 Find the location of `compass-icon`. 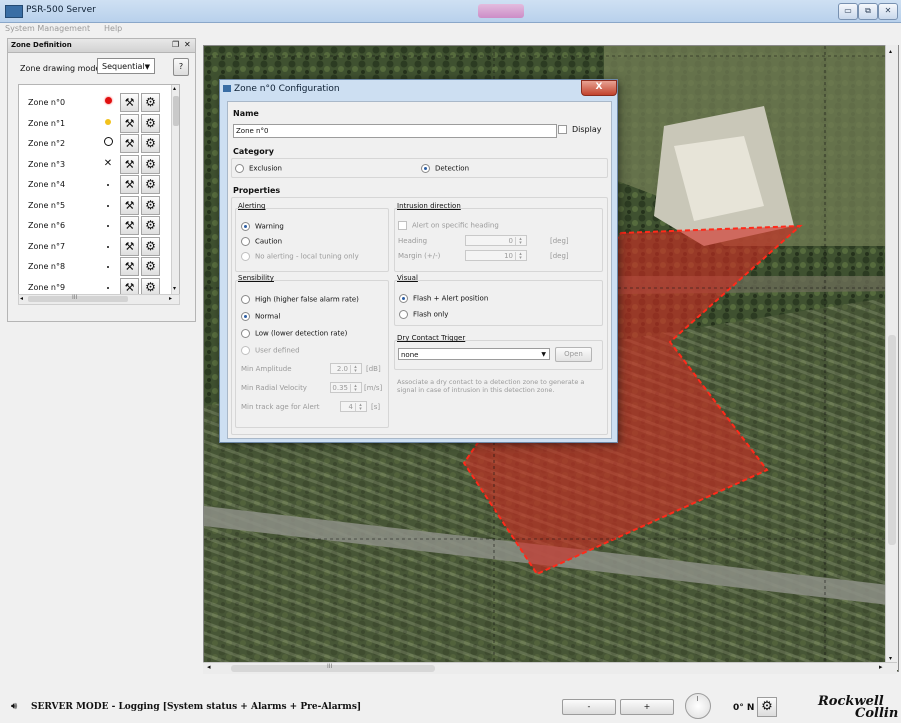

compass-icon is located at coordinates (698, 706).